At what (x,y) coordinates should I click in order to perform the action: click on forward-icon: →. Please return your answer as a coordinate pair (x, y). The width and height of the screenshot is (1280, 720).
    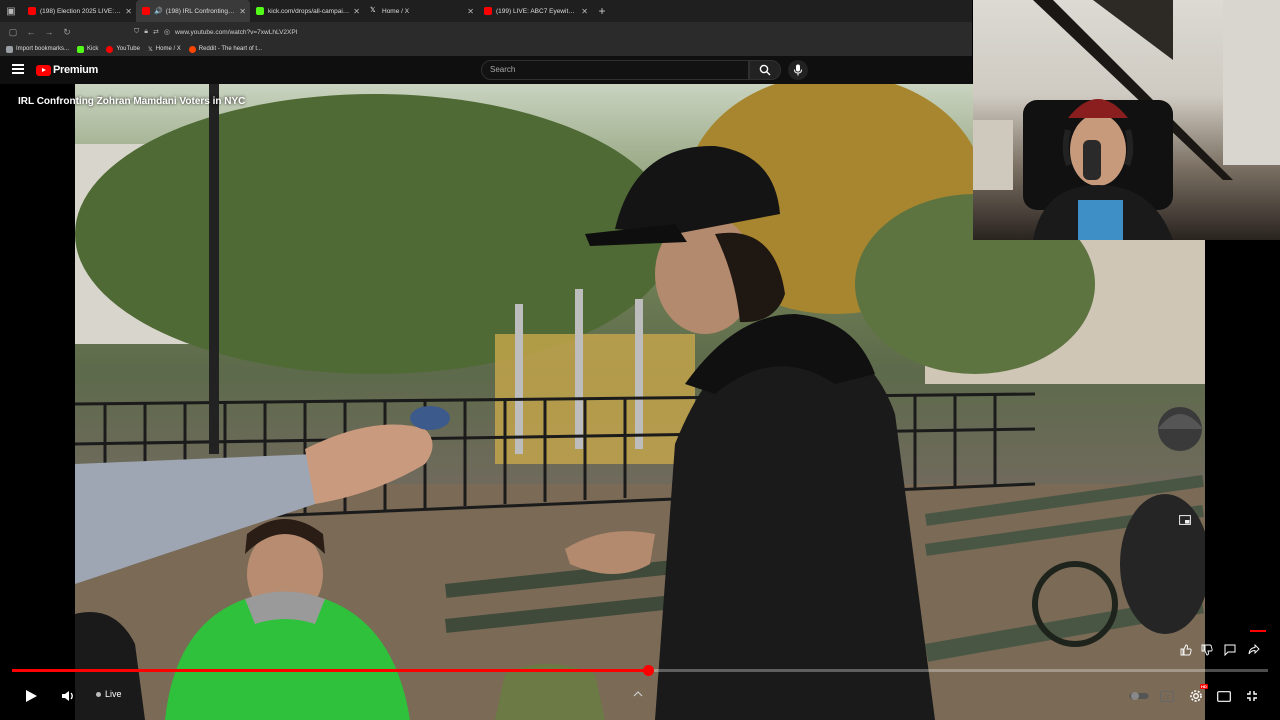
    Looking at the image, I should click on (49, 32).